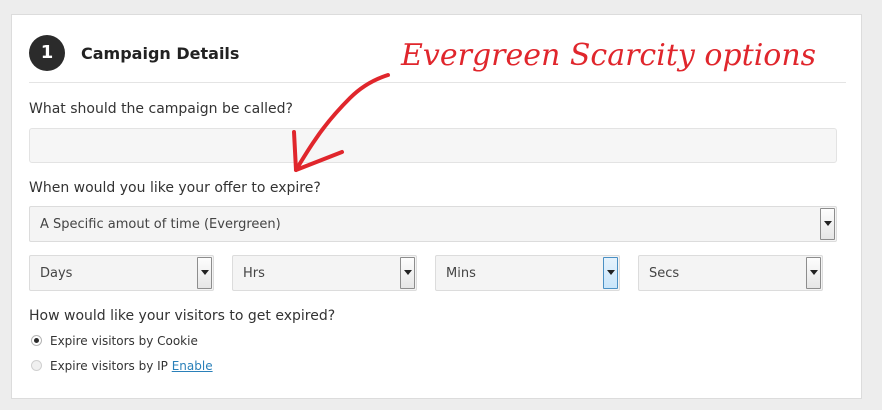 Image resolution: width=882 pixels, height=410 pixels. What do you see at coordinates (56, 273) in the screenshot?
I see `days-value: Days` at bounding box center [56, 273].